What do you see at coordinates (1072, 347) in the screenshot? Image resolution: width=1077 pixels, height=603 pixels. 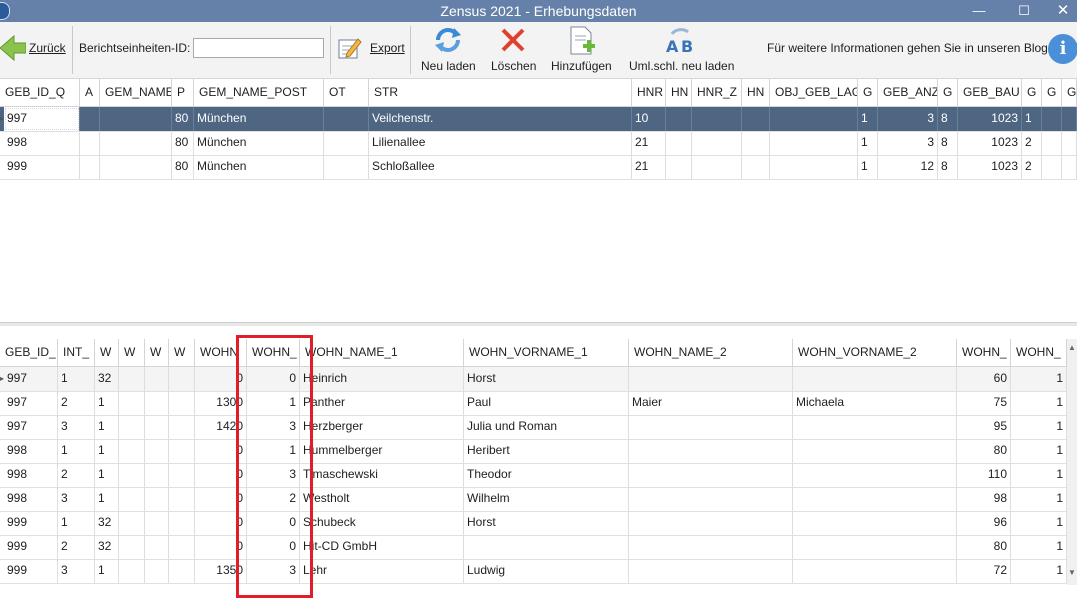 I see `scroll-up-icon: ▲` at bounding box center [1072, 347].